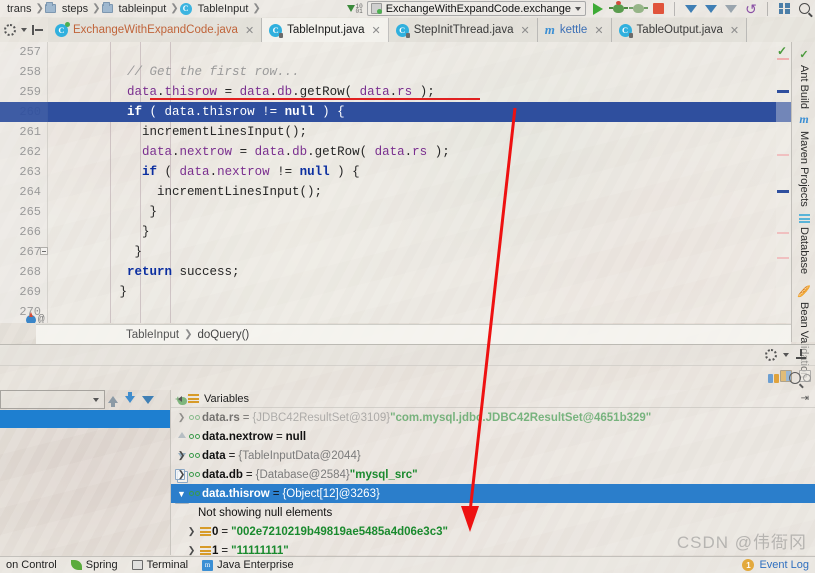 The height and width of the screenshot is (573, 815). Describe the element at coordinates (419, 112) in the screenshot. I see `code-line: if ( data.thisrow != null ) {` at that location.